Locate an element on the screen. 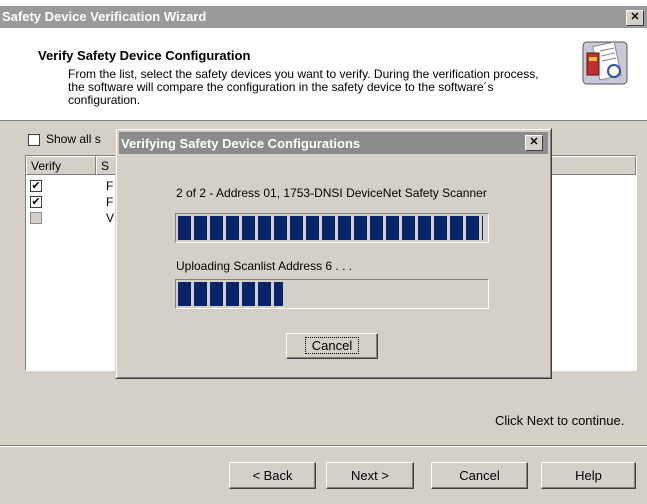  window-title: Safety Device Verification Wizard is located at coordinates (104, 16).